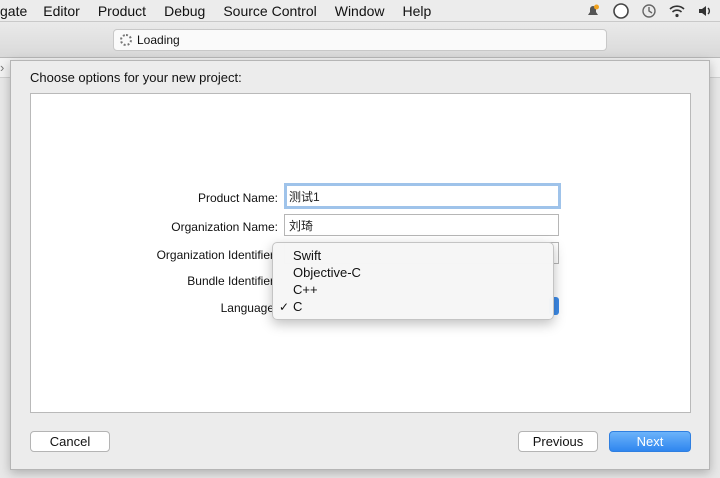 This screenshot has width=720, height=478. Describe the element at coordinates (421, 225) in the screenshot. I see `organization-name-field: 刘琦` at that location.